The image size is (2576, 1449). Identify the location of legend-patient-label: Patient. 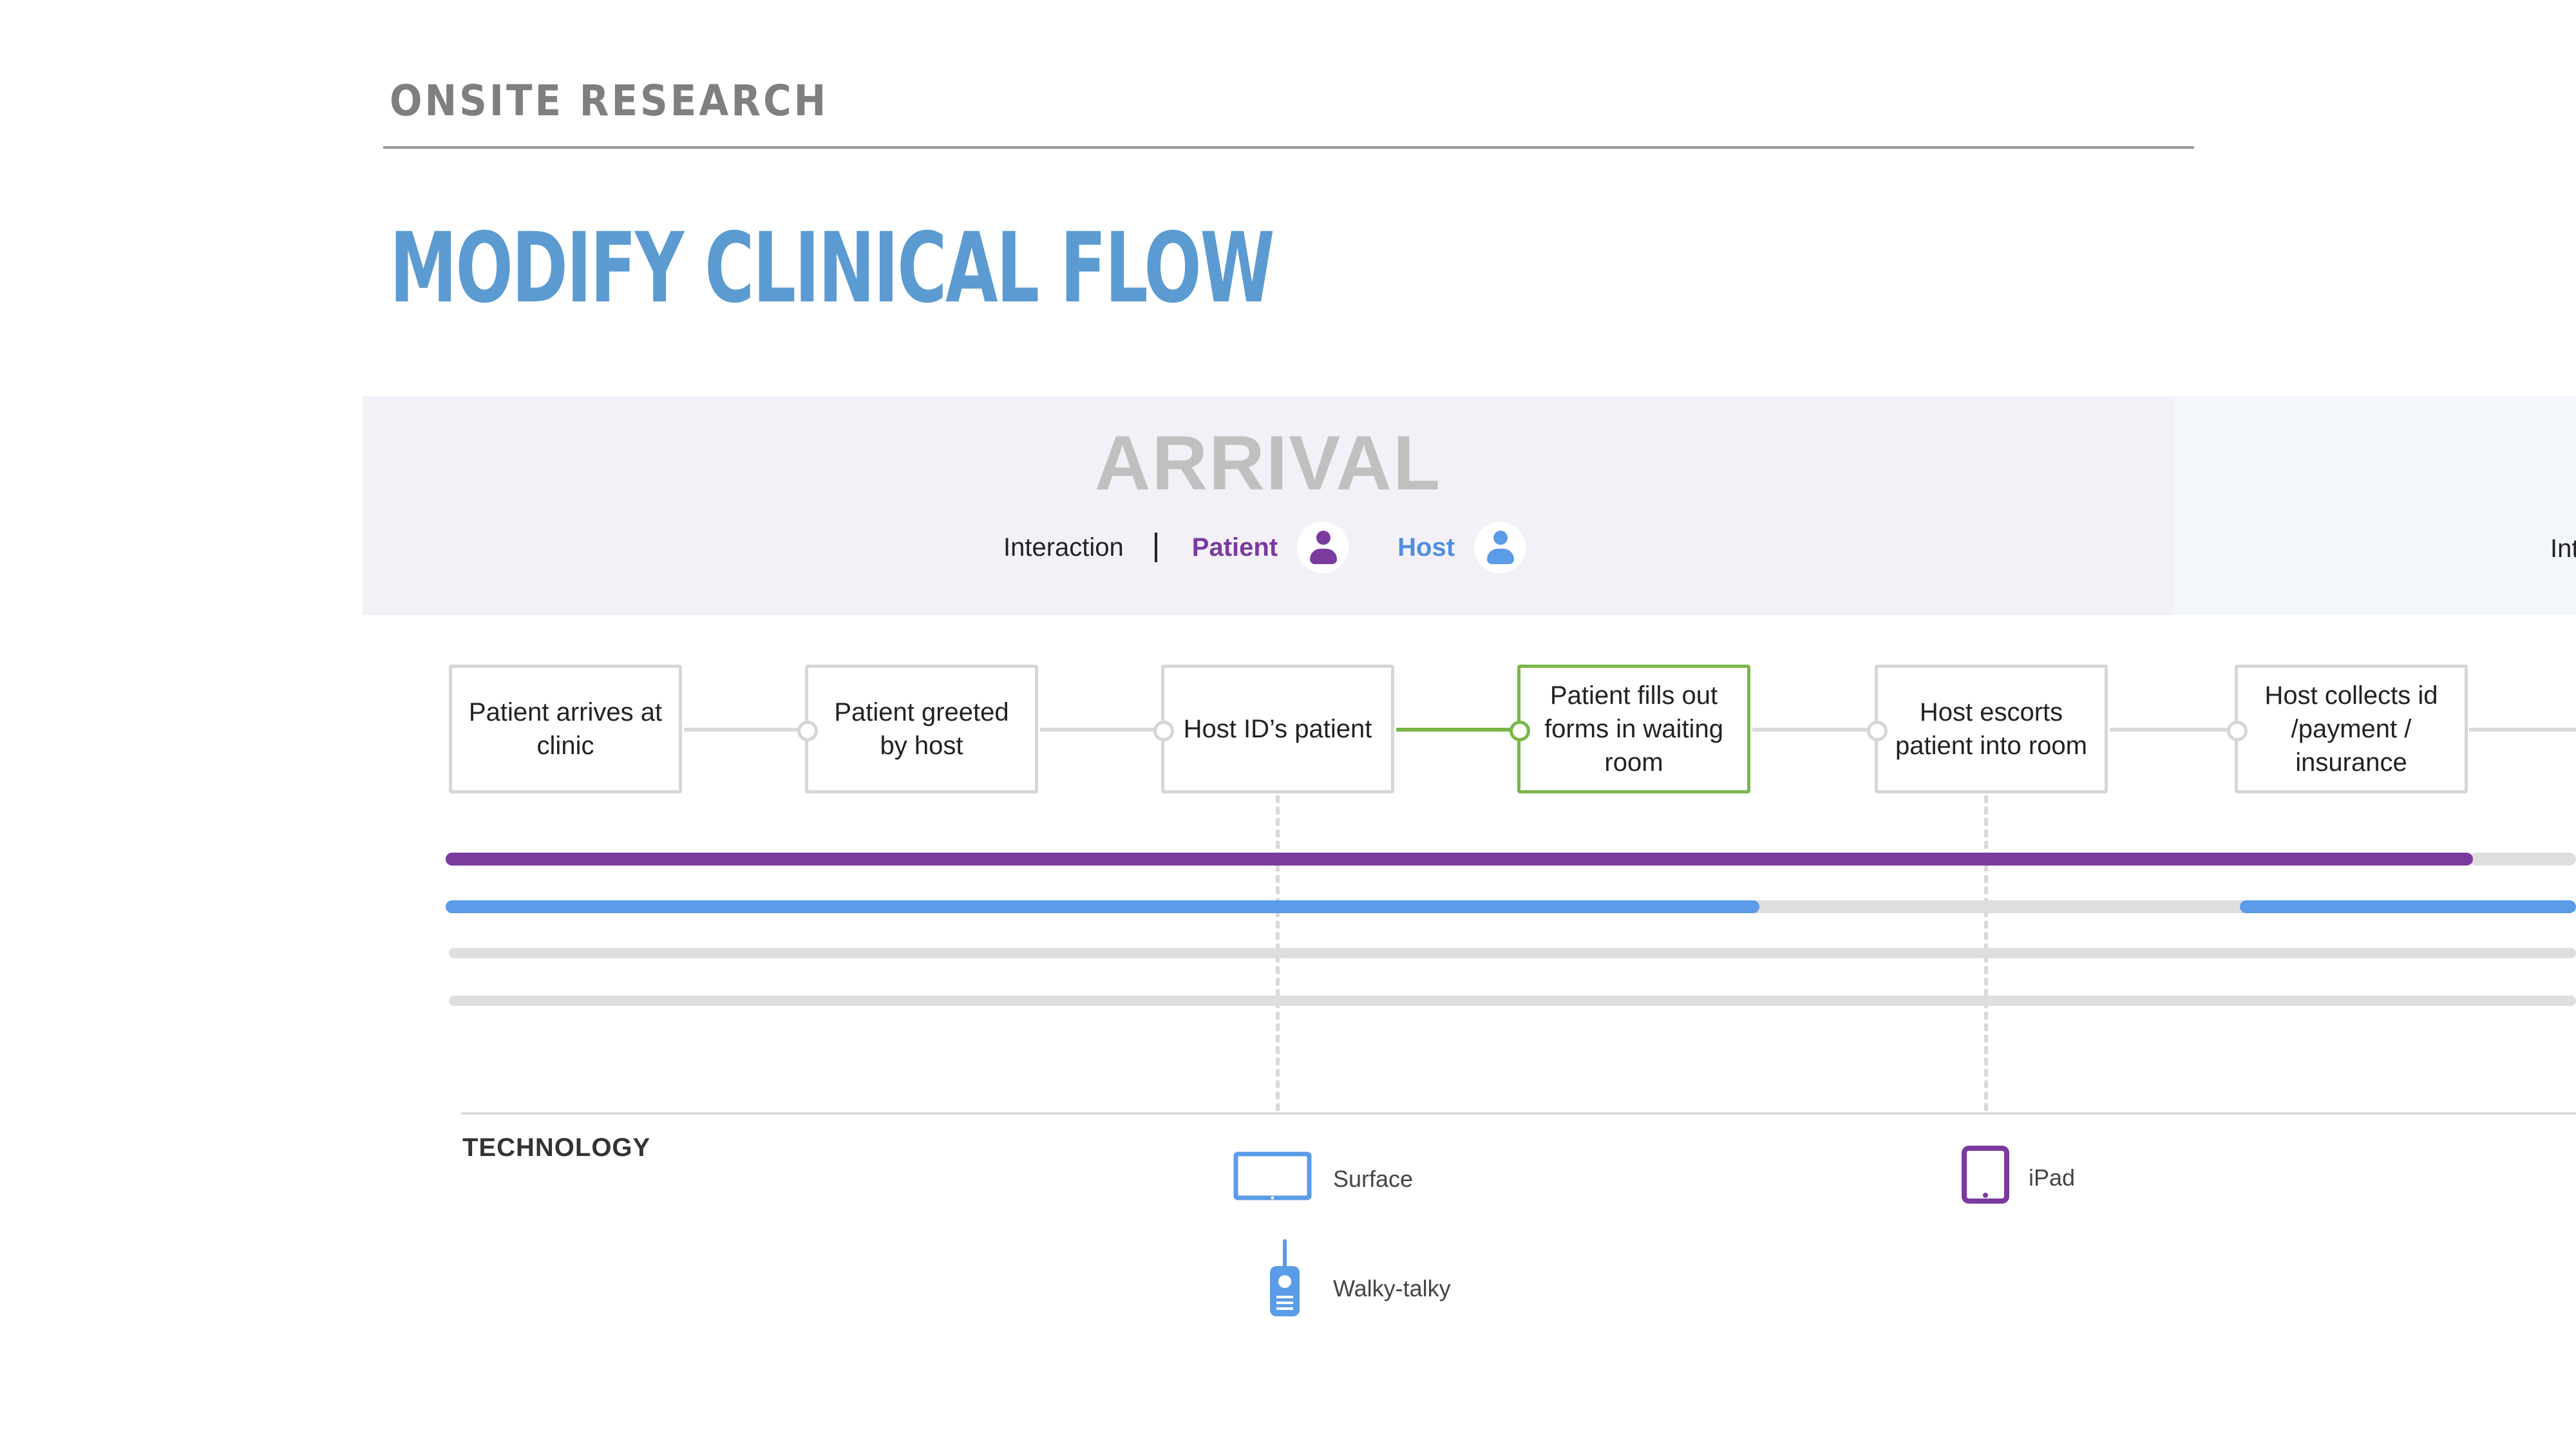
(1234, 547).